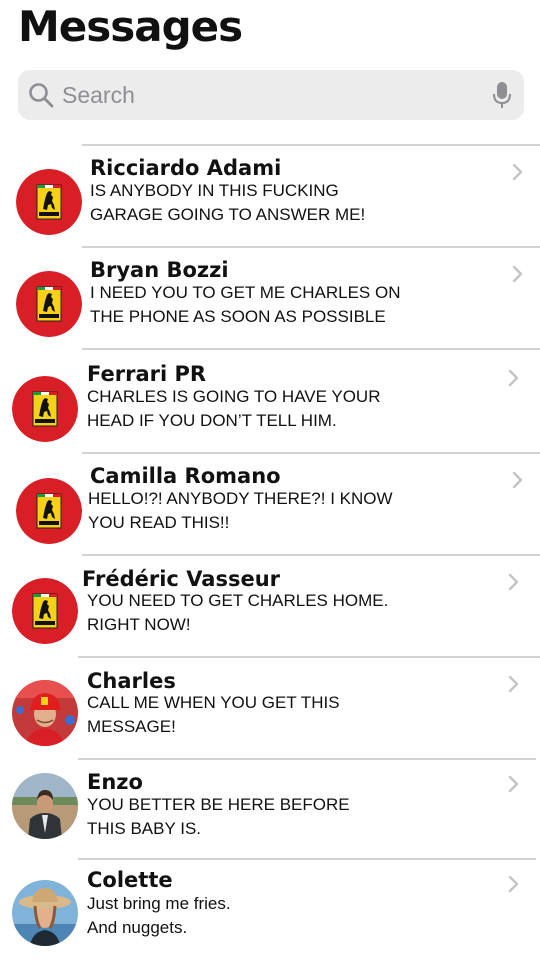 The width and height of the screenshot is (540, 960). What do you see at coordinates (252, 613) in the screenshot?
I see `message-preview: YOU NEED TO GET CHARLES HOME. RIGHT NOW!` at bounding box center [252, 613].